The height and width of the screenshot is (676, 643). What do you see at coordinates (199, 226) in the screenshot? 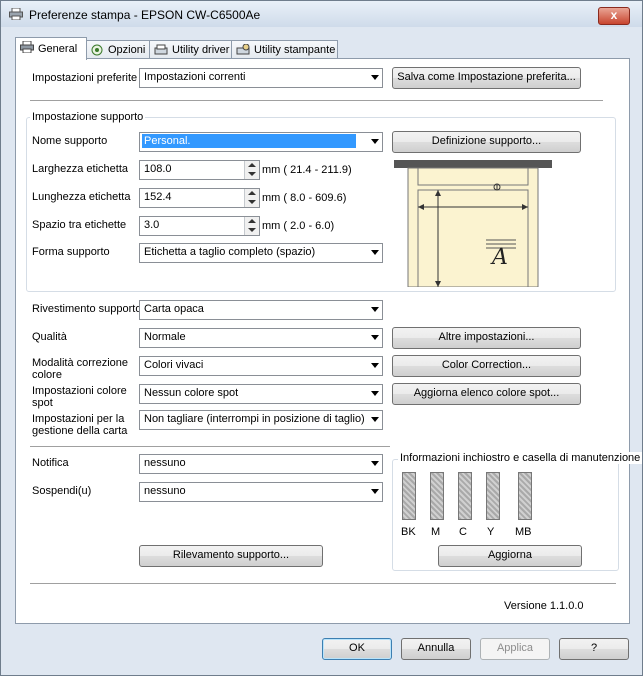
I see `label-gap-stepper: 3.0` at bounding box center [199, 226].